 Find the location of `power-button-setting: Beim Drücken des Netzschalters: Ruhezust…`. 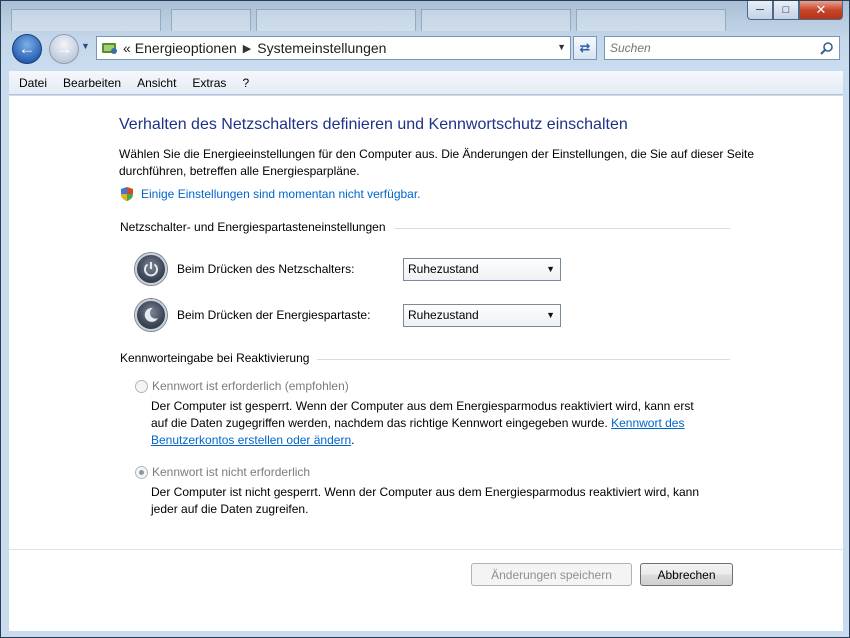

power-button-setting: Beim Drücken des Netzschalters: Ruhezust… is located at coordinates (348, 269).